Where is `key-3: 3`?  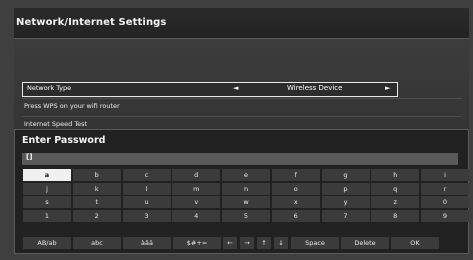
key-3: 3 is located at coordinates (146, 215).